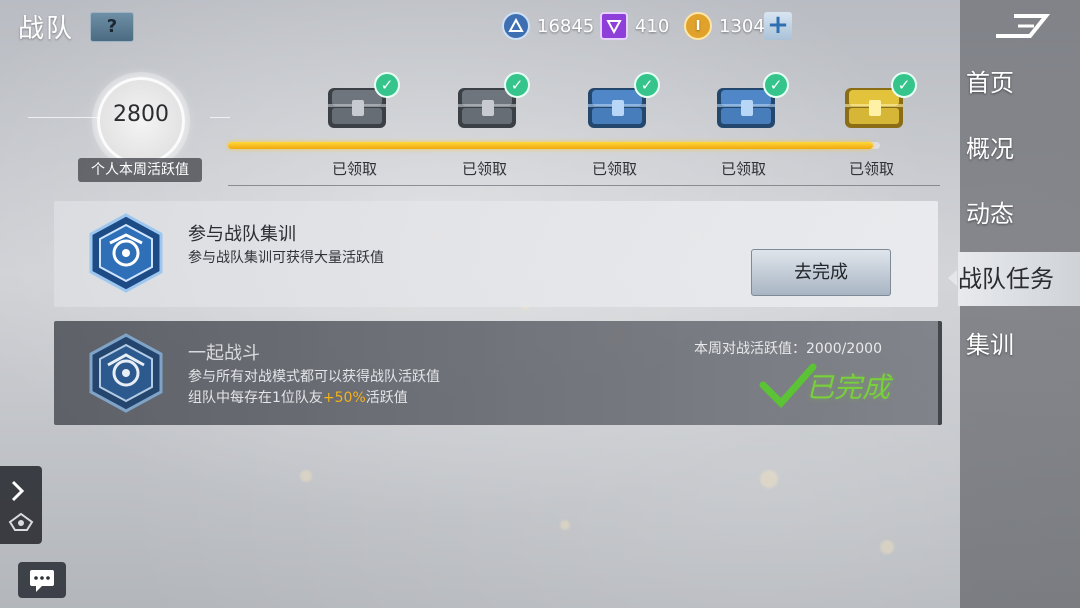 This screenshot has width=1080, height=608. What do you see at coordinates (634, 26) in the screenshot?
I see `currency-gem: 410` at bounding box center [634, 26].